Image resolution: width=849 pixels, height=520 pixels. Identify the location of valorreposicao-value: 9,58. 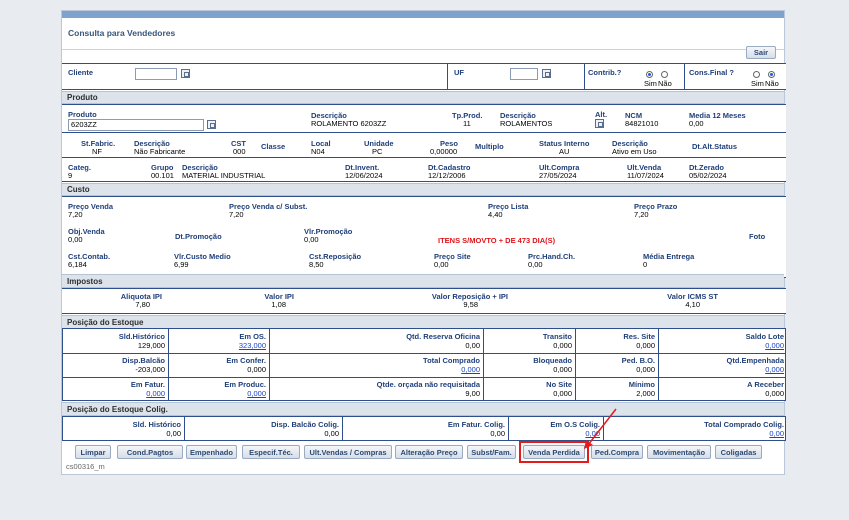
(470, 304).